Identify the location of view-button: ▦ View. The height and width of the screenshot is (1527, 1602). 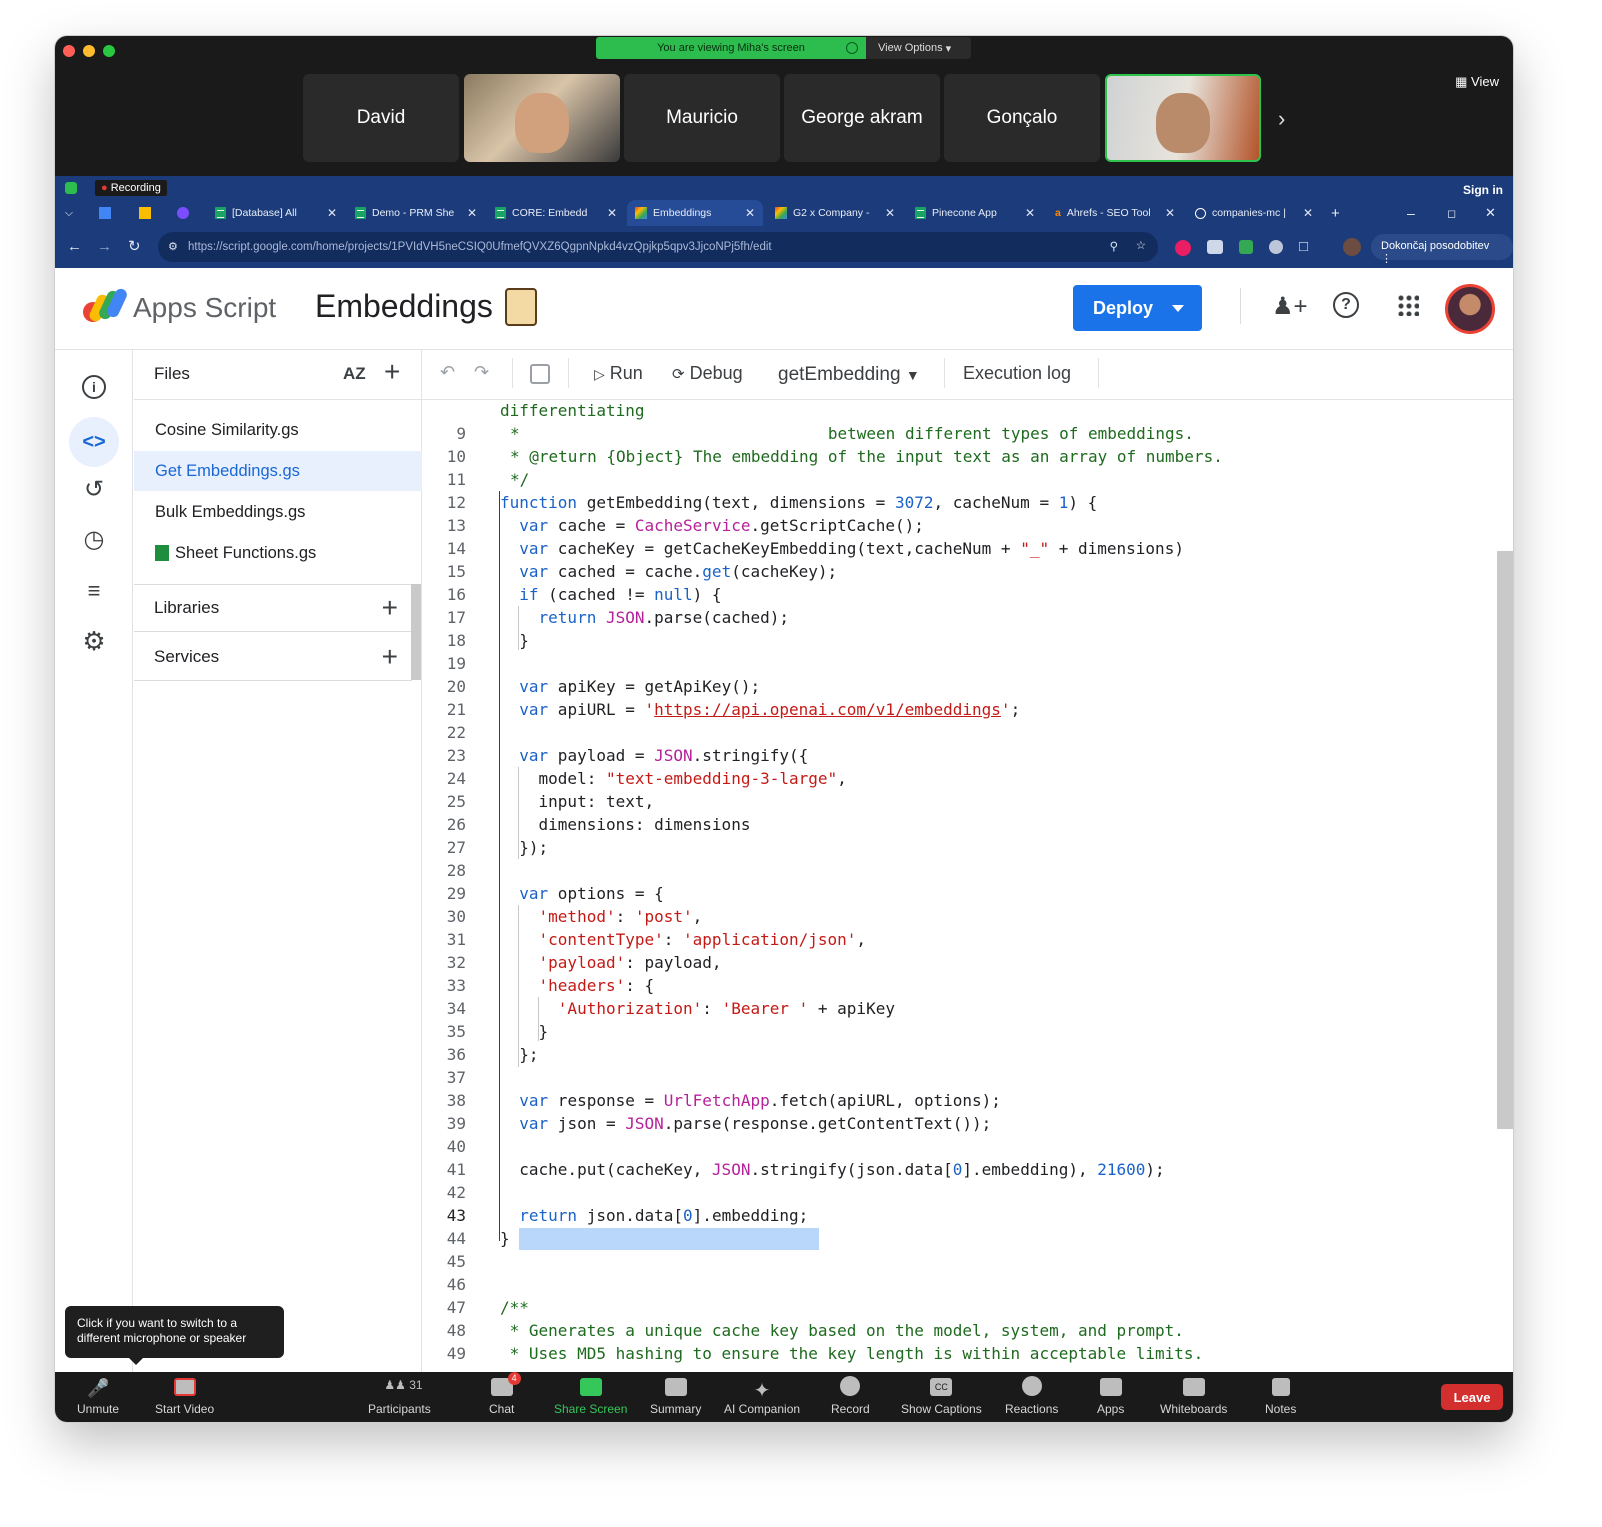
(1477, 82).